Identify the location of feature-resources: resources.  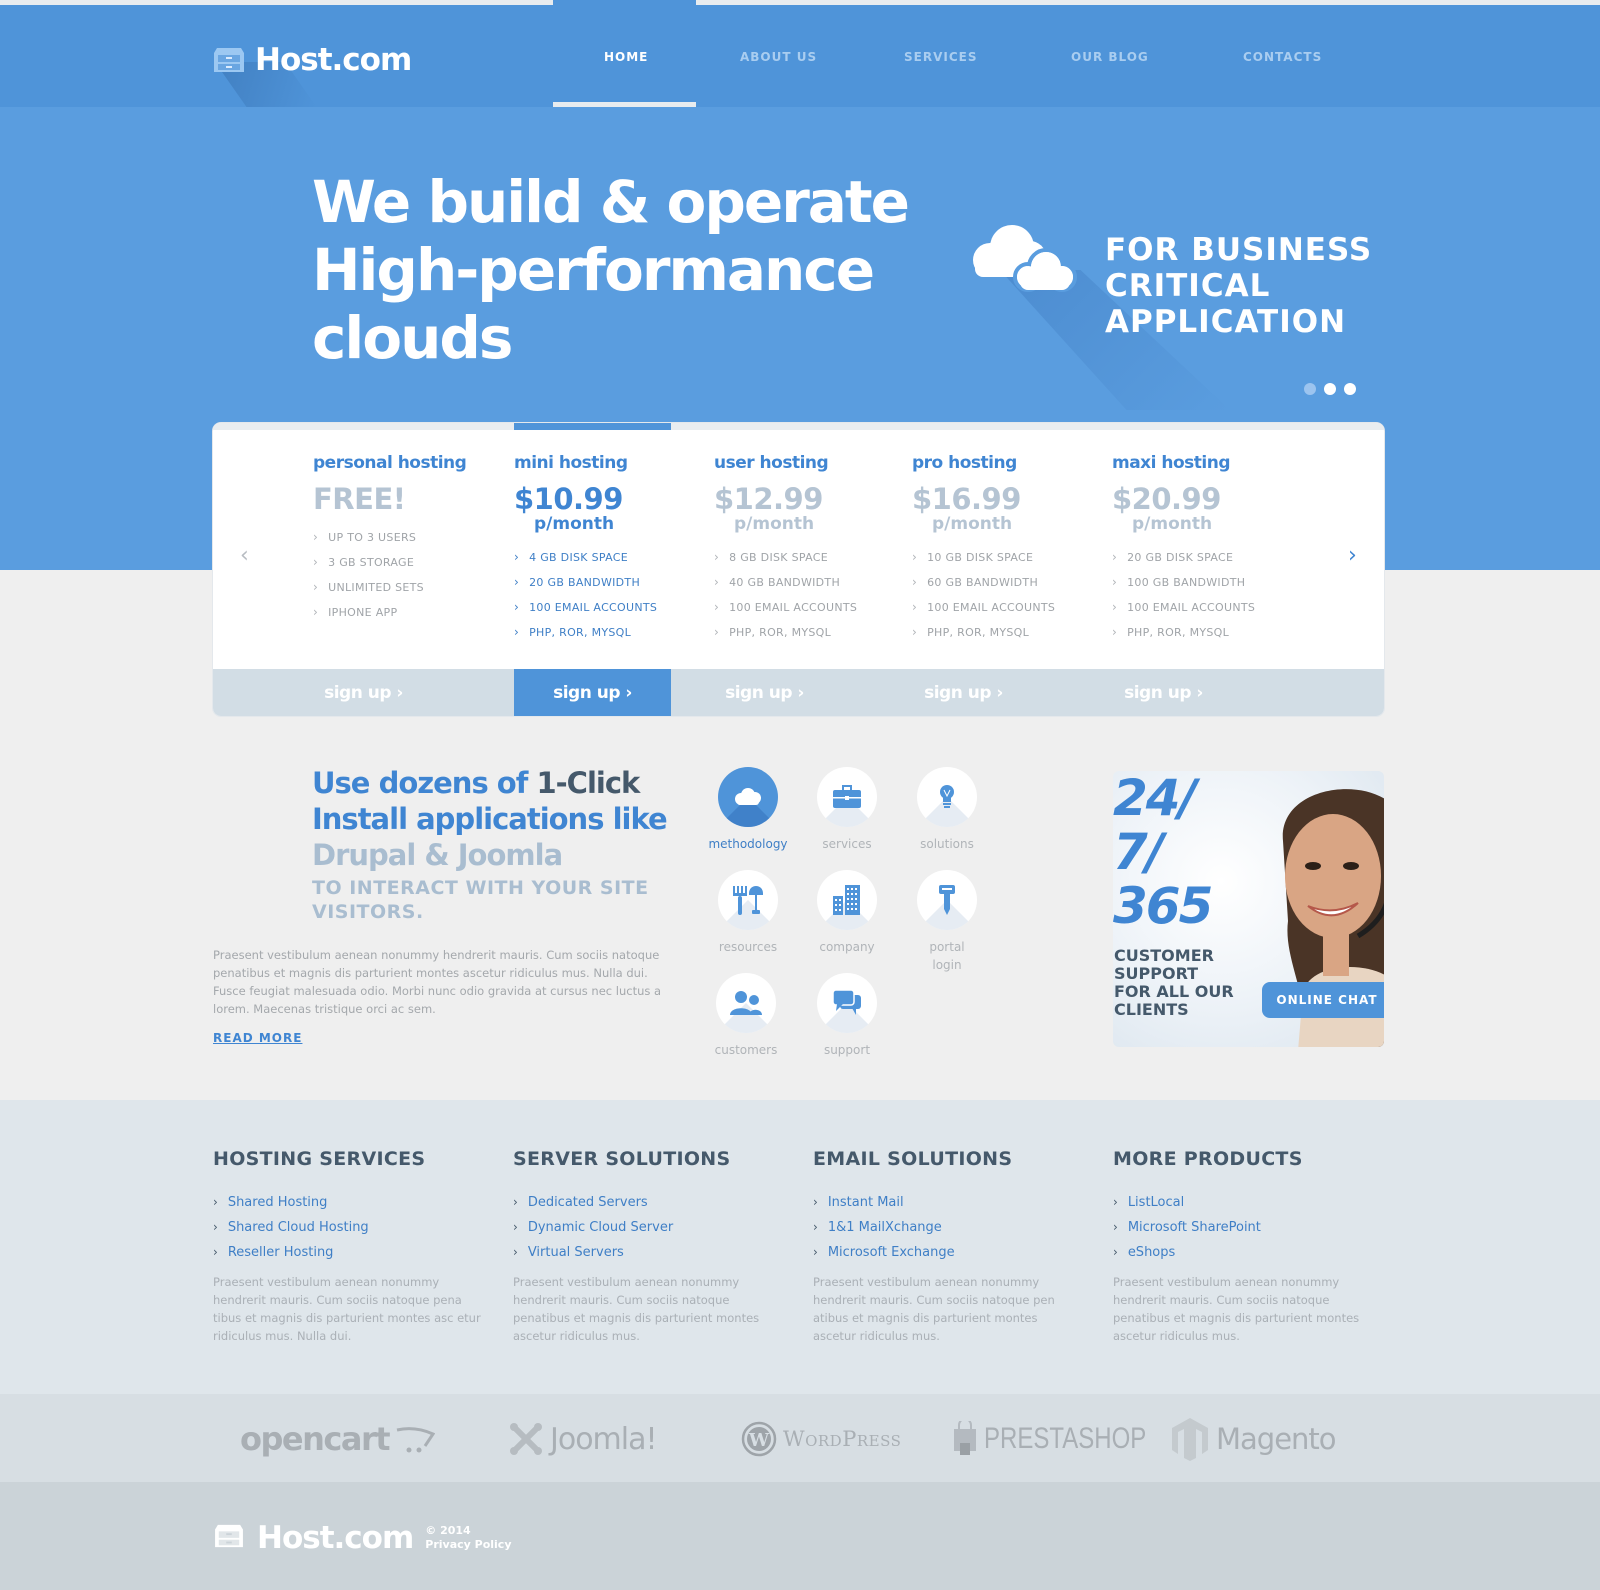
(748, 913).